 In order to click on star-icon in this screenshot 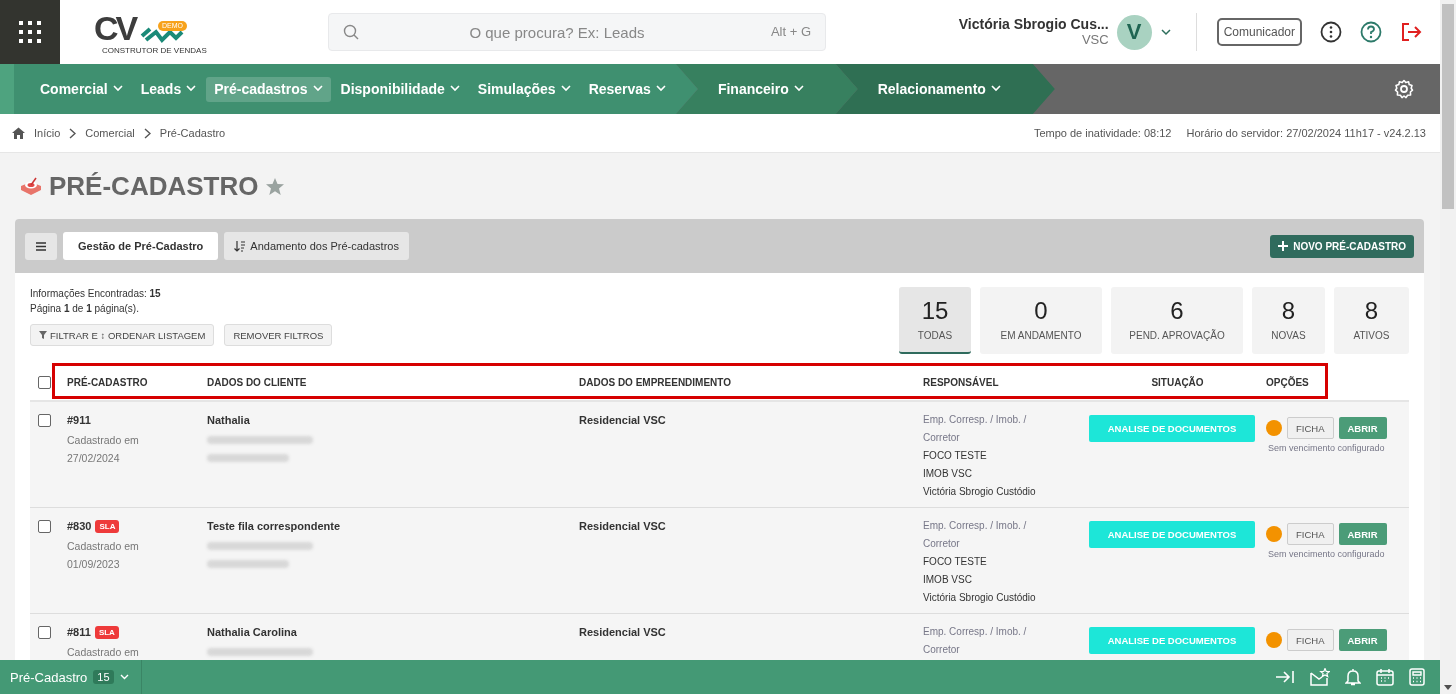, I will do `click(275, 186)`.